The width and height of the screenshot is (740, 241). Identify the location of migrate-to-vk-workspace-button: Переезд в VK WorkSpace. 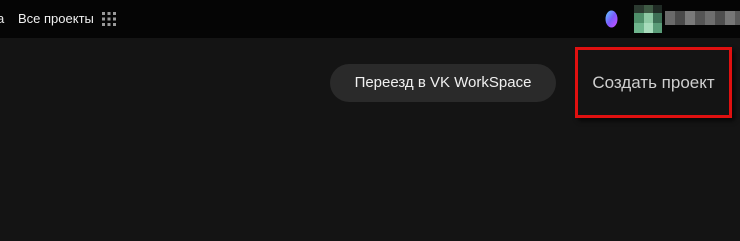
(443, 83).